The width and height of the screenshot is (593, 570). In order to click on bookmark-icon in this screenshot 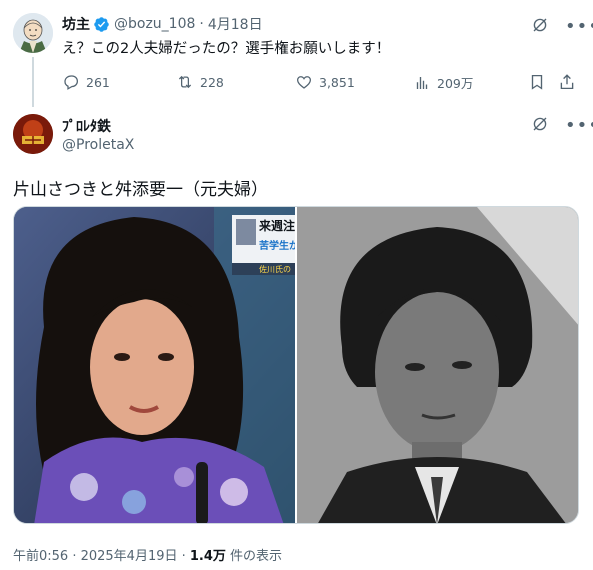, I will do `click(537, 82)`.